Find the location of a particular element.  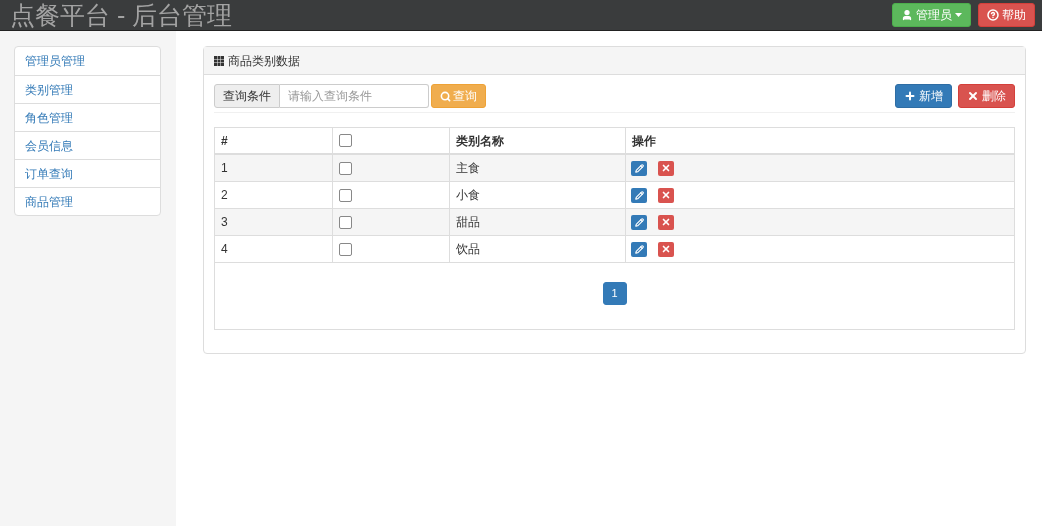

table-cell-text: 4 is located at coordinates (224, 249).